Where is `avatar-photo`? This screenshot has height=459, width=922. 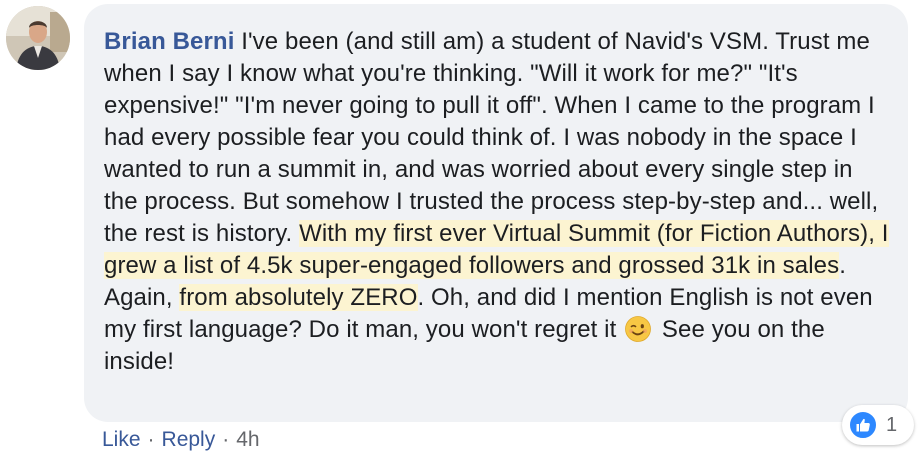
avatar-photo is located at coordinates (38, 38).